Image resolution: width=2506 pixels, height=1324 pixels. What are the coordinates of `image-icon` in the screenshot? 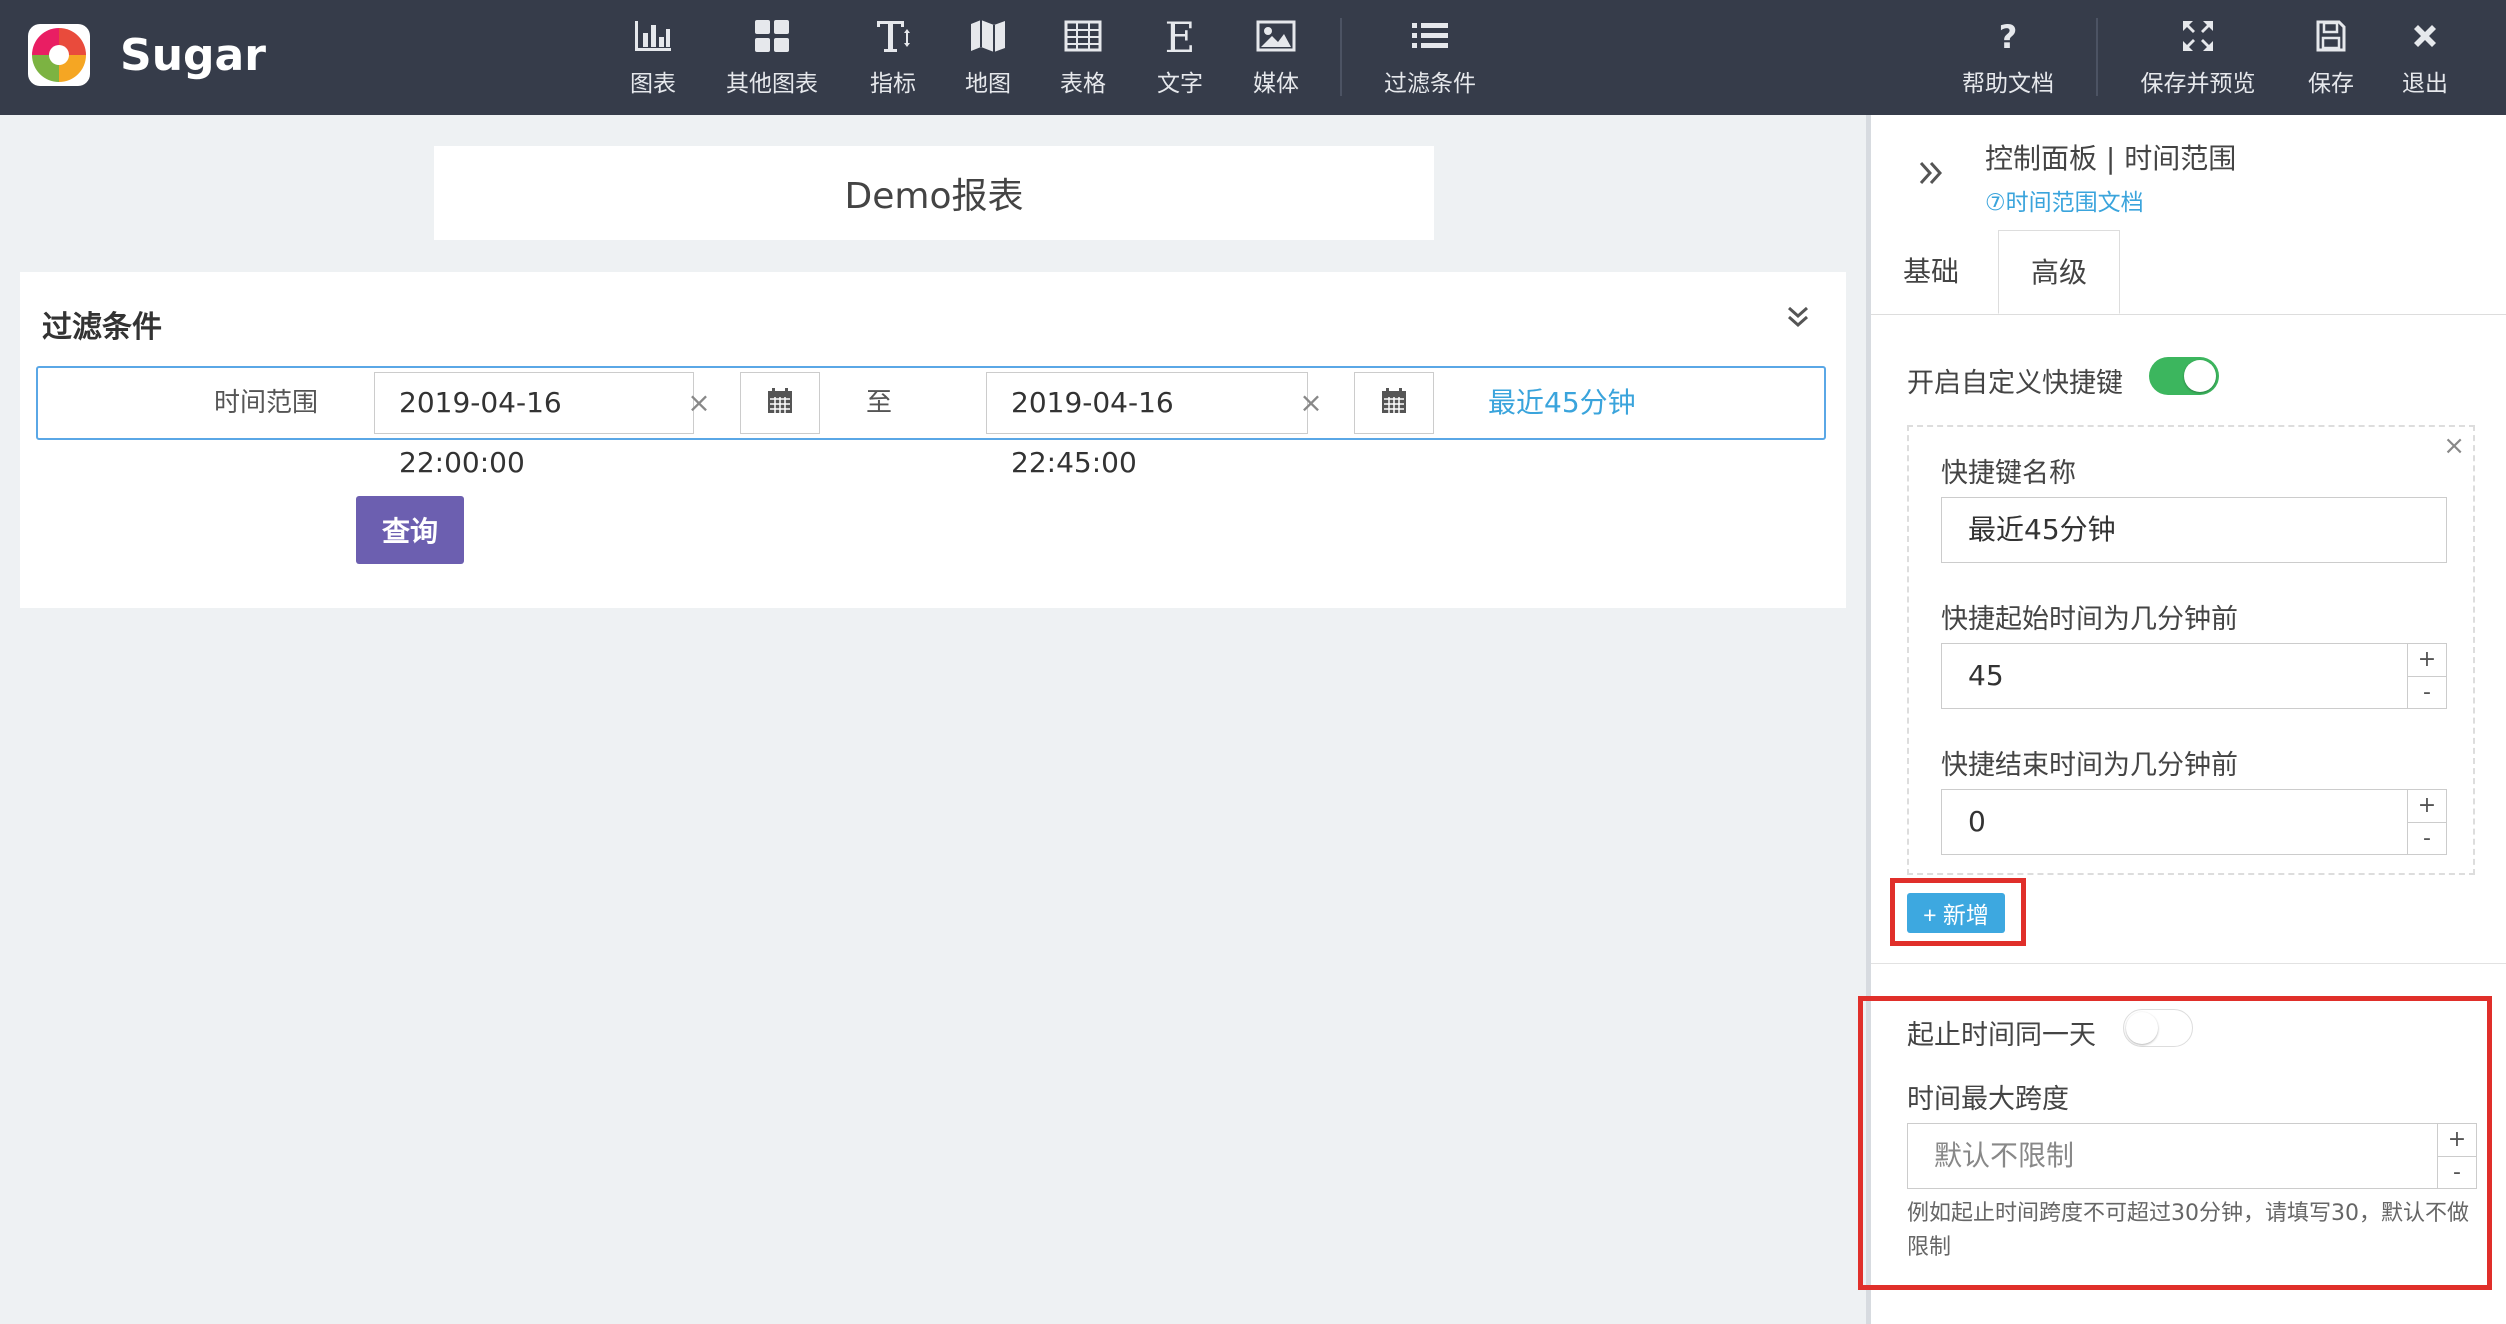 It's located at (1276, 36).